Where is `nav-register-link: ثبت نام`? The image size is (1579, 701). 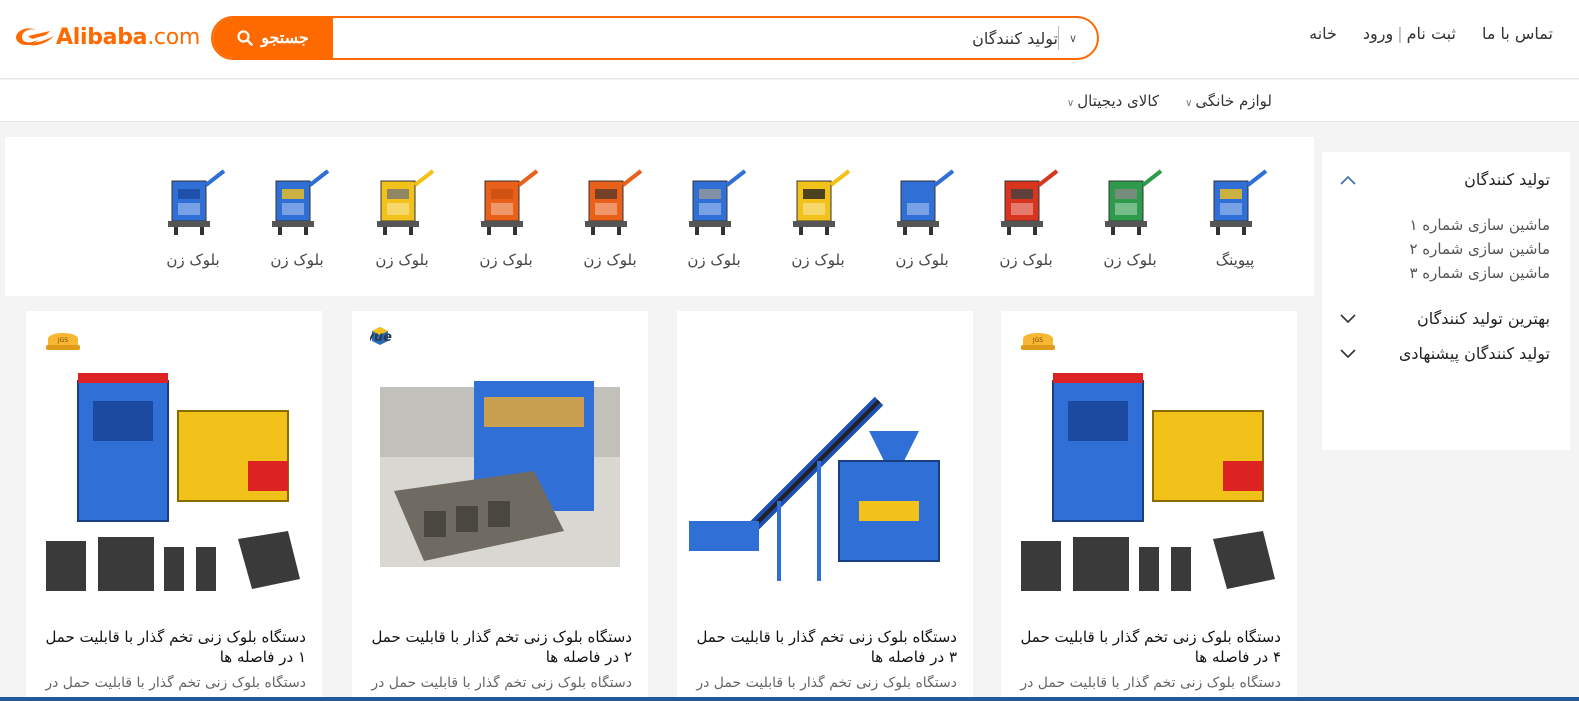
nav-register-link: ثبت نام is located at coordinates (1431, 33).